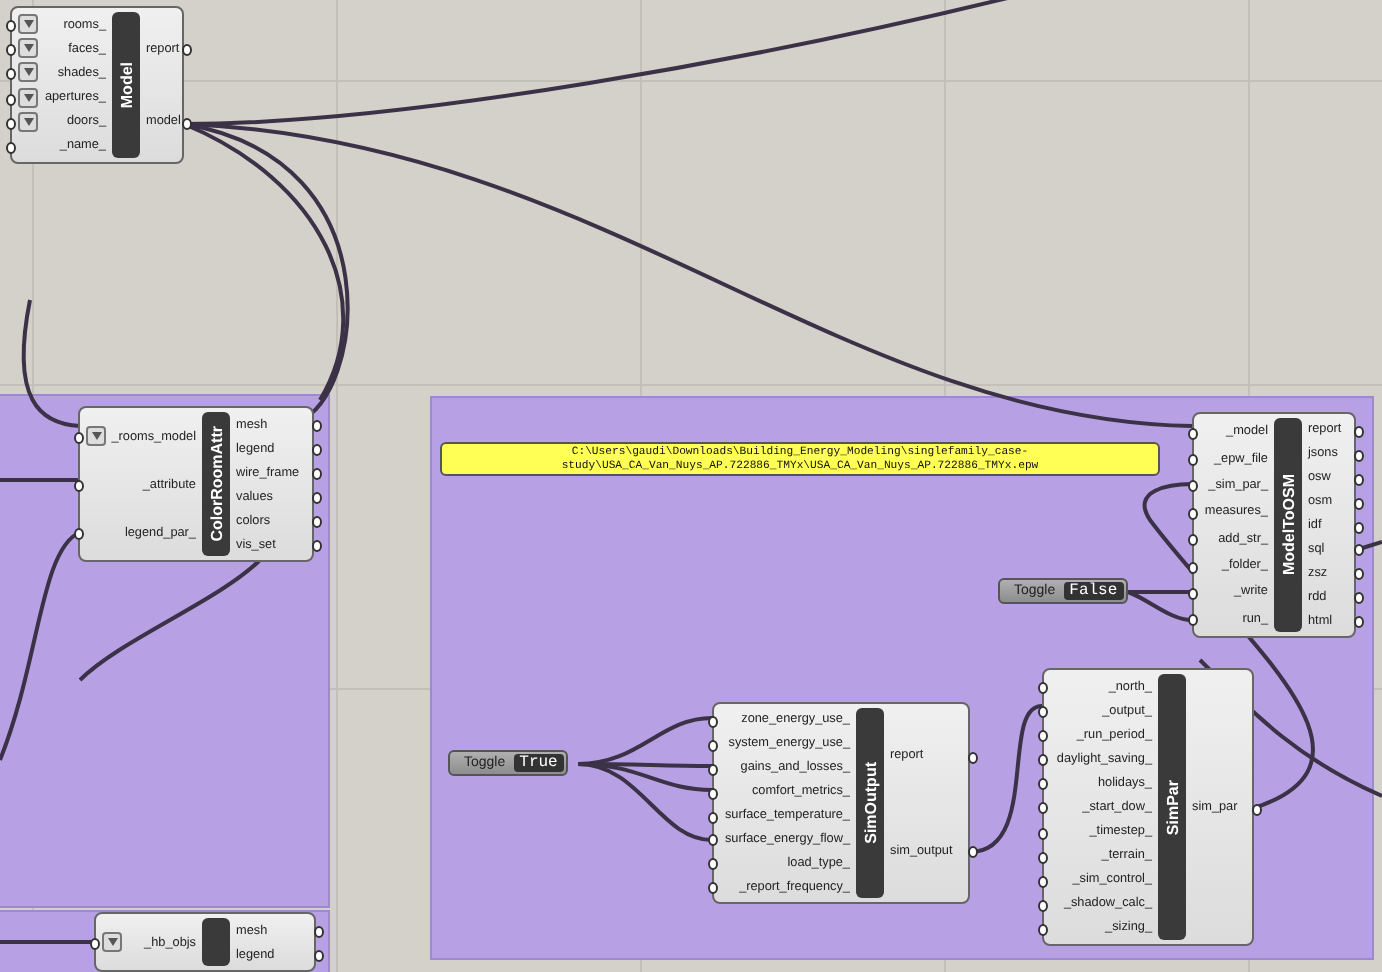  What do you see at coordinates (126, 85) in the screenshot?
I see `component-title: Model` at bounding box center [126, 85].